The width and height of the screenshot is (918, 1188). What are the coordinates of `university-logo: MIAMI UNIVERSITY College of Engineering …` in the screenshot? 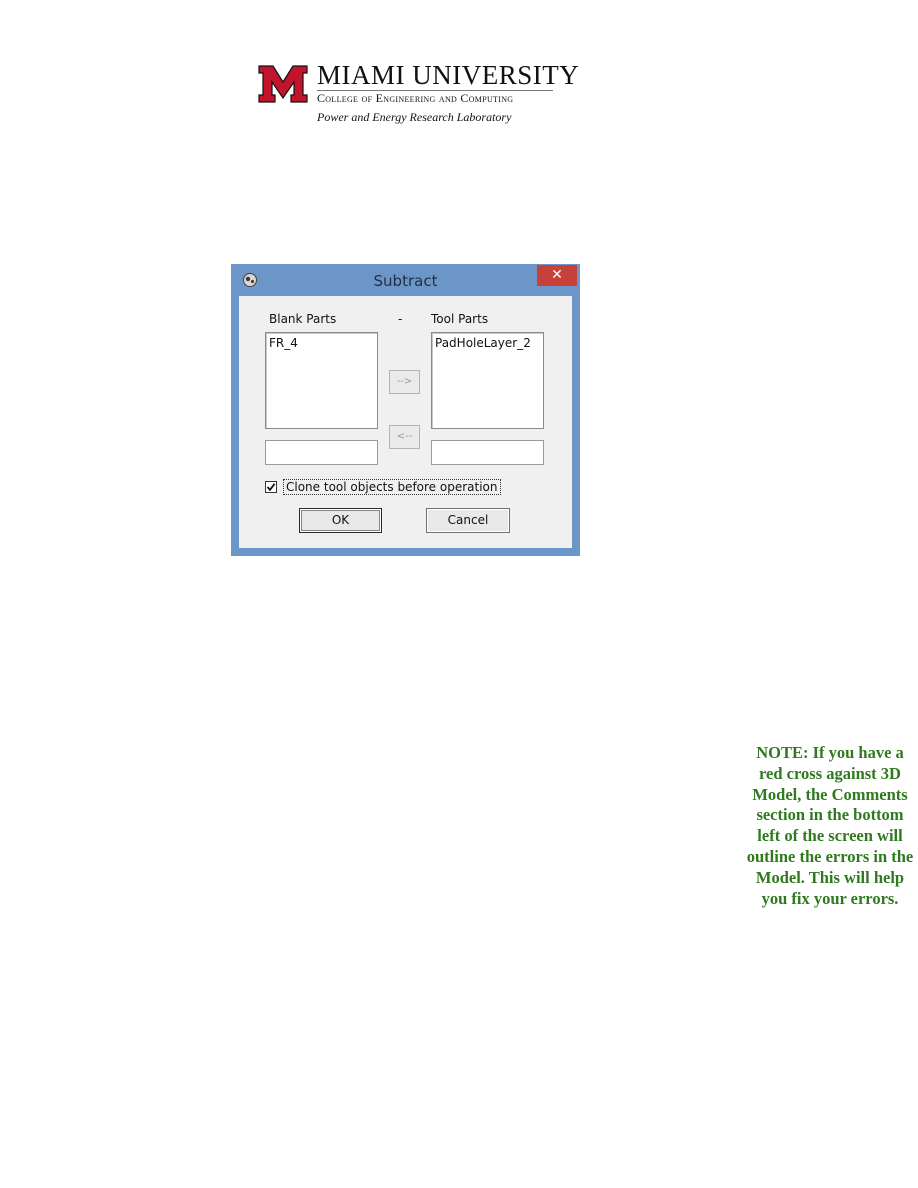 It's located at (418, 95).